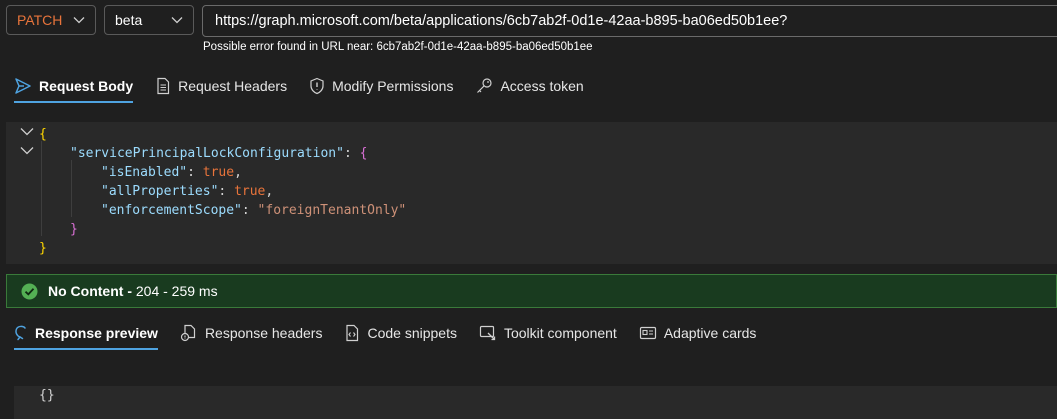  I want to click on headers-icon, so click(188, 333).